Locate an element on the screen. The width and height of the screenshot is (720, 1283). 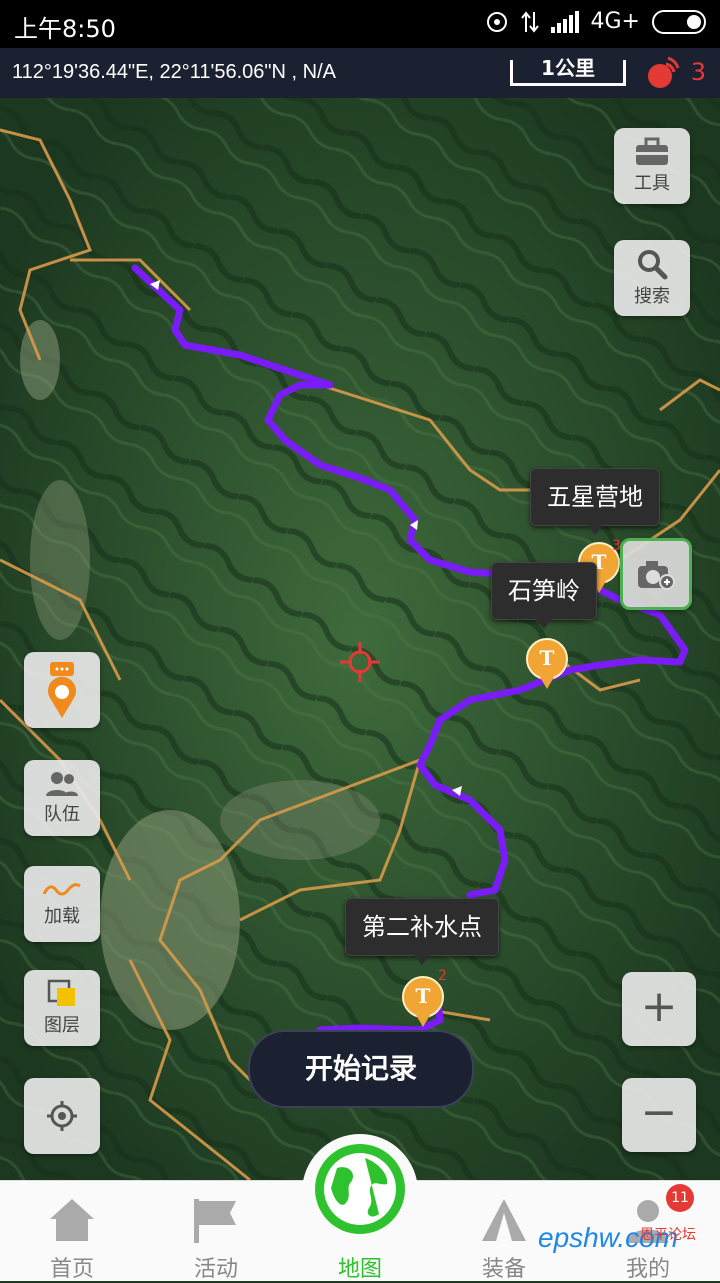
start-record-button: 开始记录 is located at coordinates (361, 1069).